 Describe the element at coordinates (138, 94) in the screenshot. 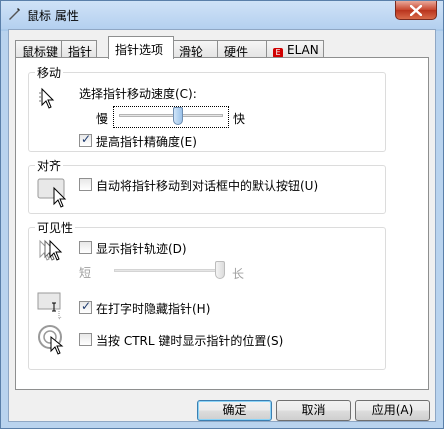

I see `speed-label: 选择指针移动速度(C):` at that location.